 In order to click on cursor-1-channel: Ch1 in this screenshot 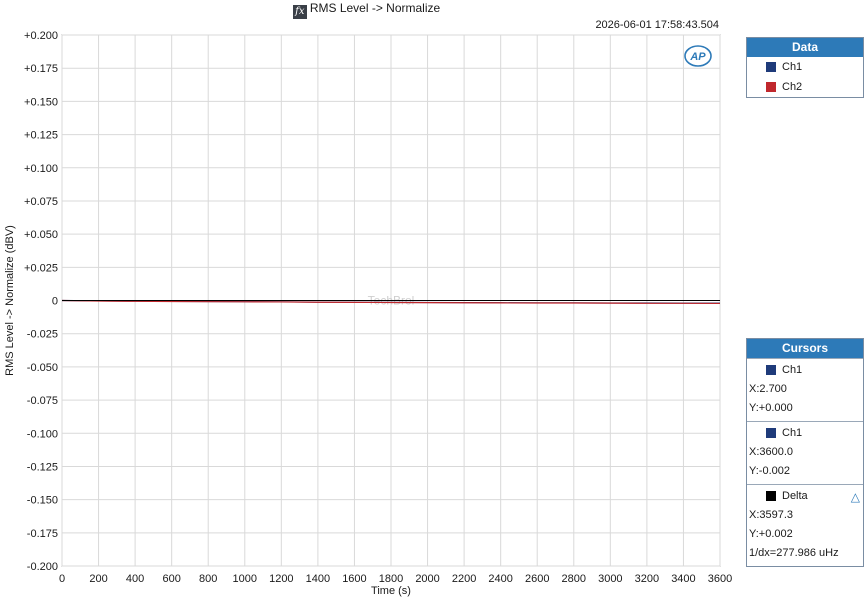, I will do `click(805, 370)`.